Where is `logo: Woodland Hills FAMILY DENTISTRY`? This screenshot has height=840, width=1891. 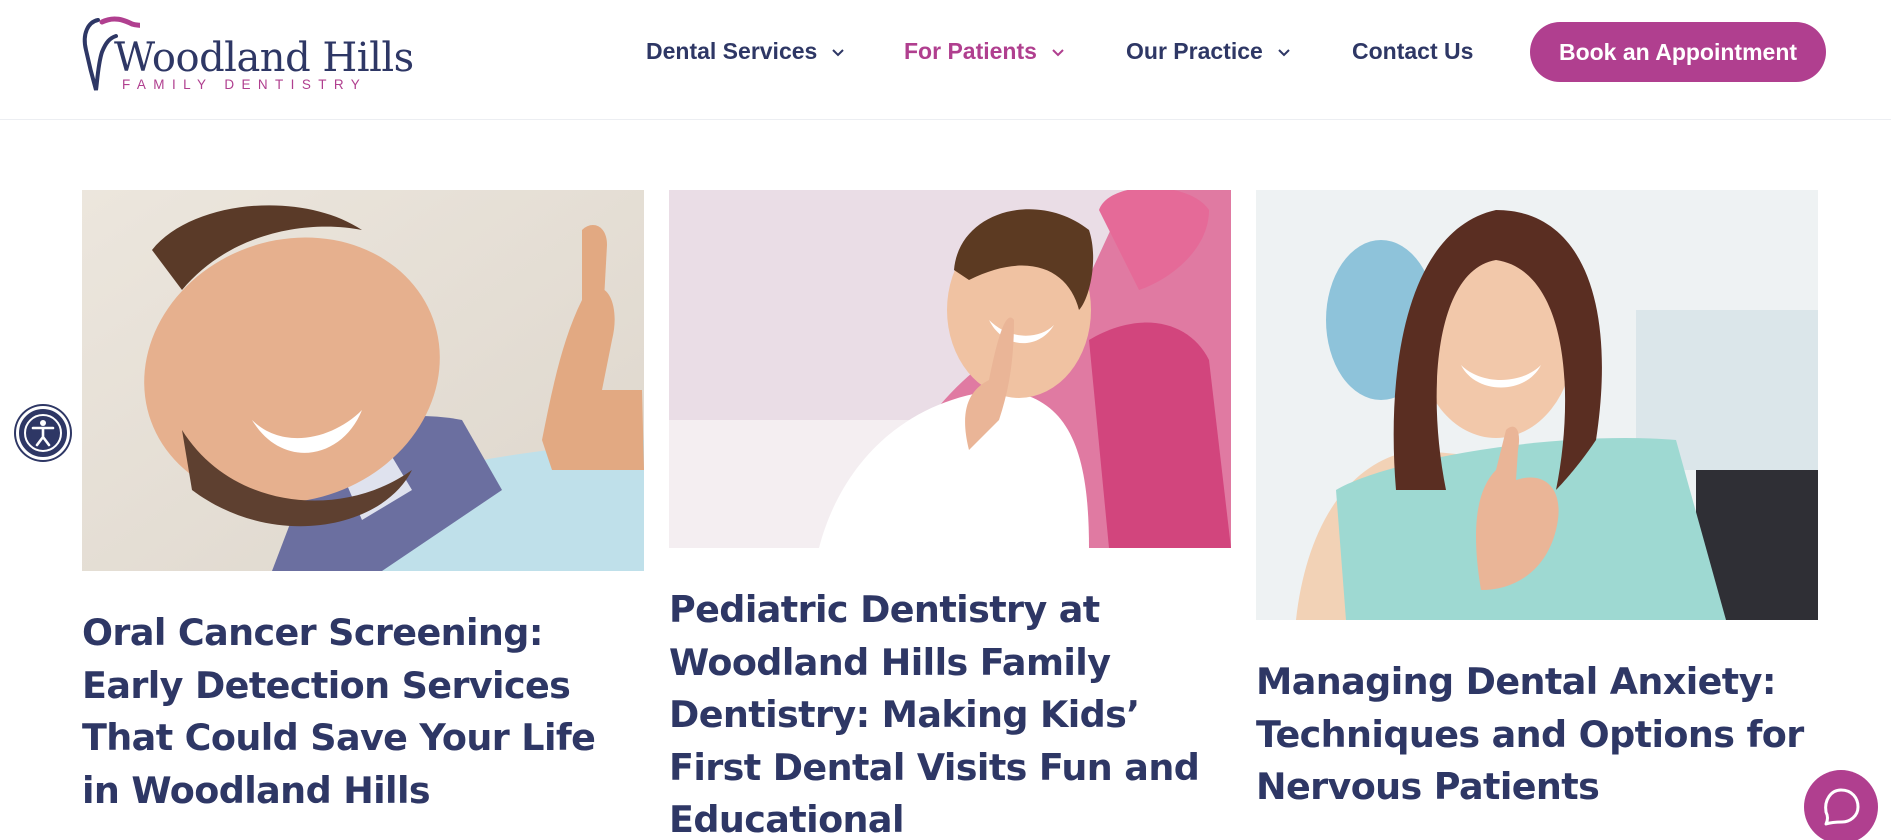
logo: Woodland Hills FAMILY DENTISTRY is located at coordinates (247, 54).